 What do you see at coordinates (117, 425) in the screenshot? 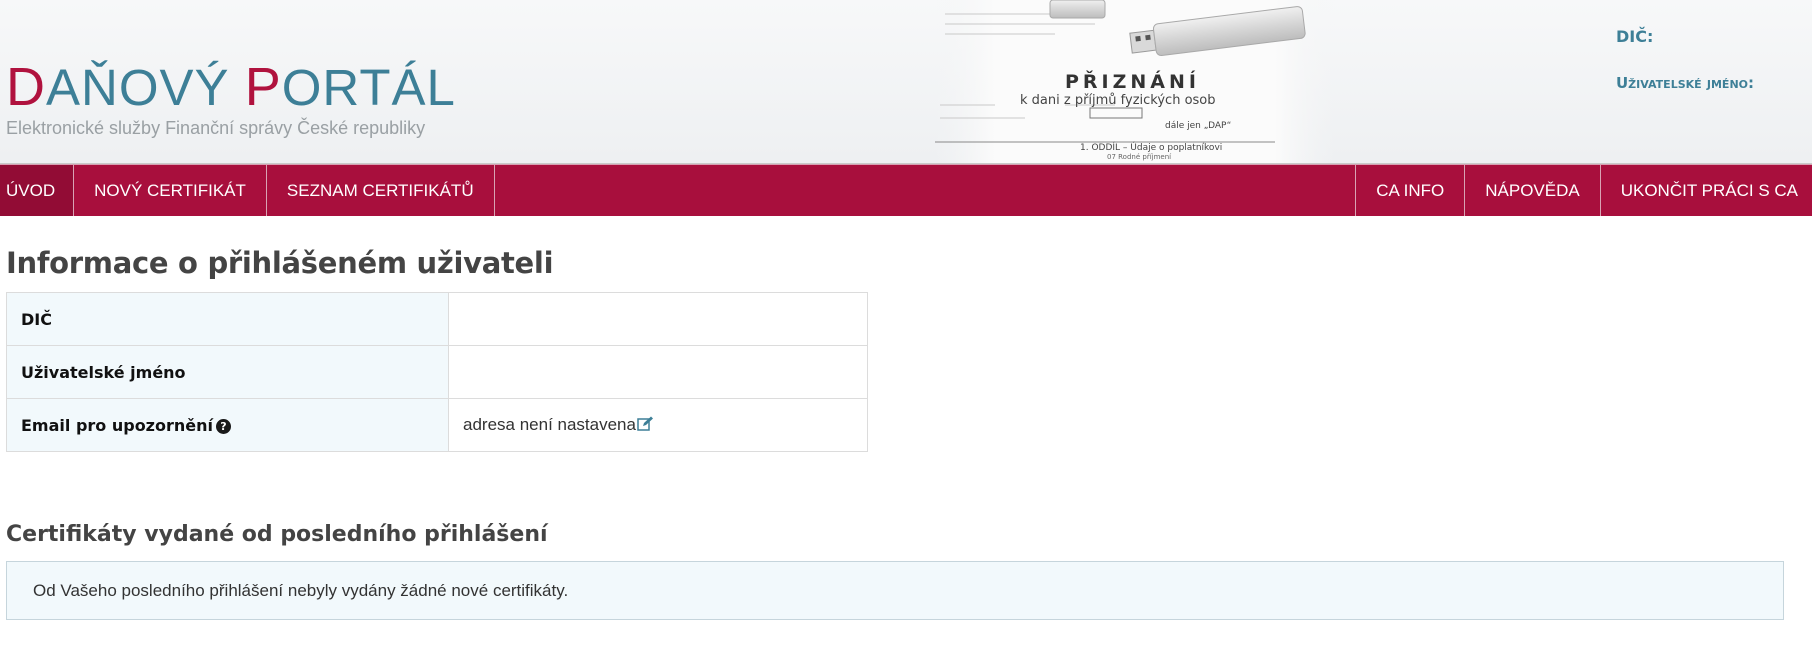
I see `row-label-email: Email pro upozornění` at bounding box center [117, 425].